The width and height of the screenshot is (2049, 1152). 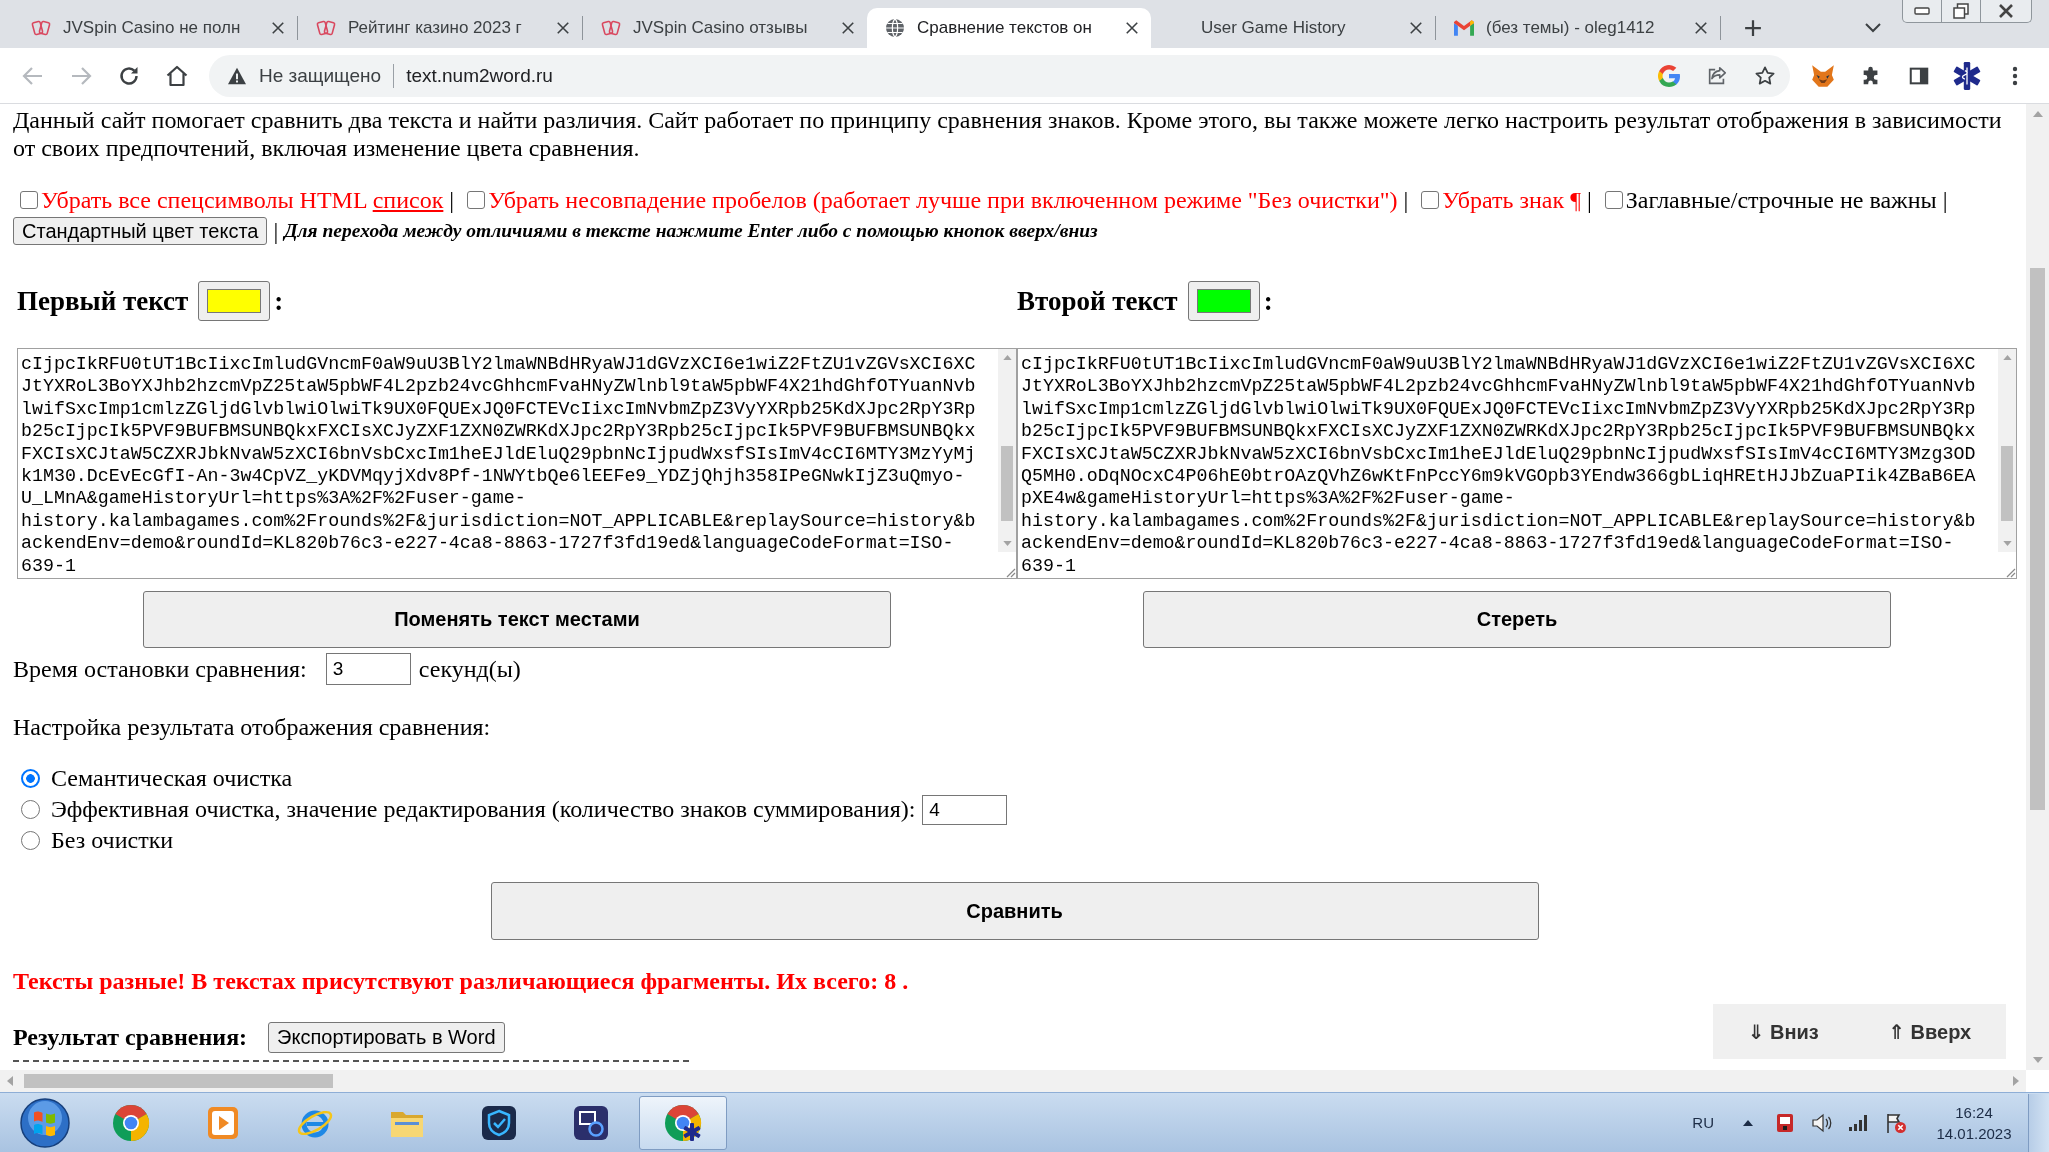 What do you see at coordinates (1873, 28) in the screenshot?
I see `chevron-down-icon` at bounding box center [1873, 28].